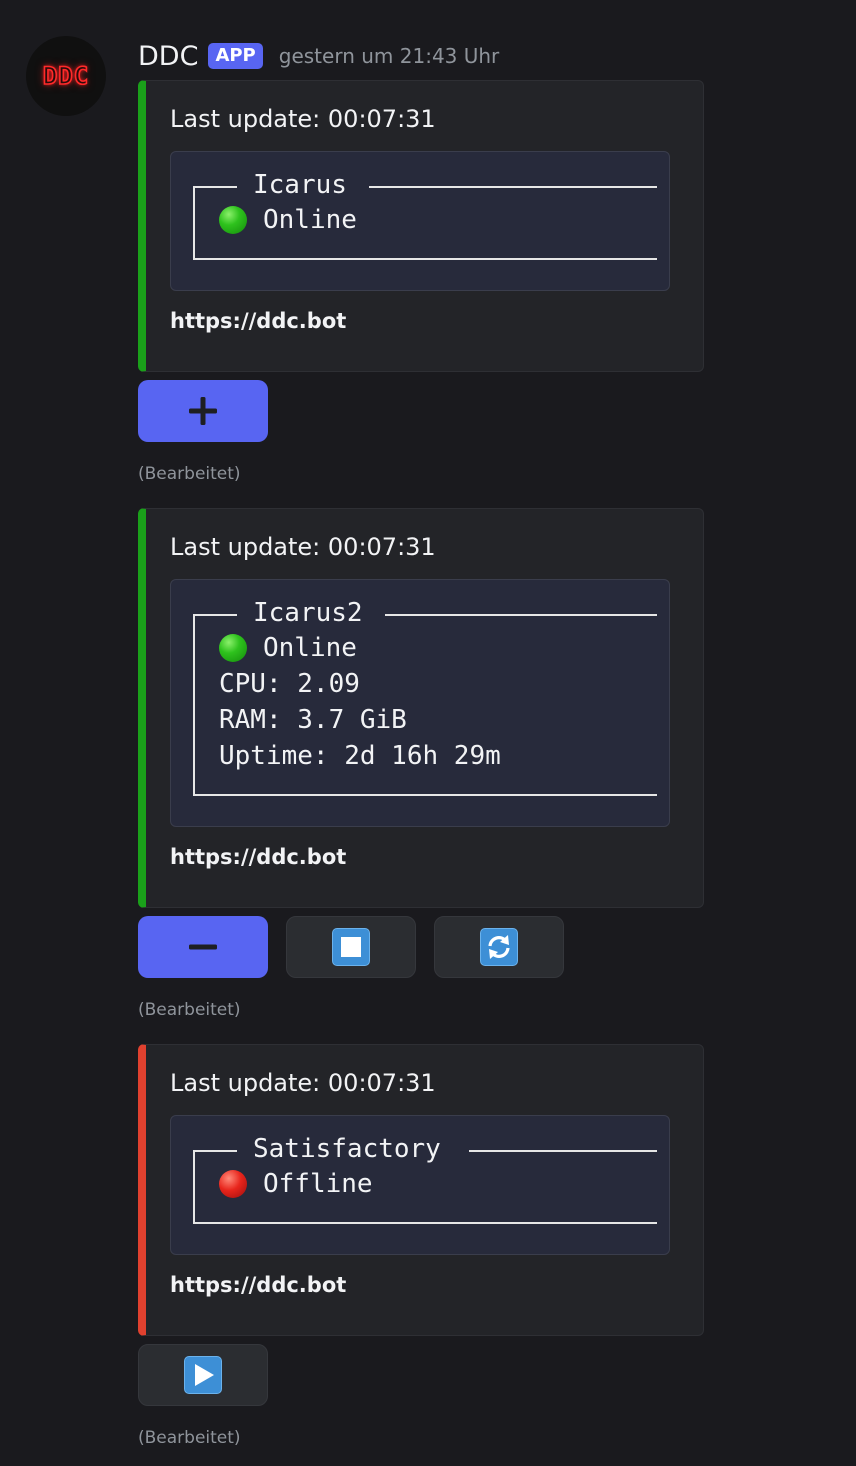  Describe the element at coordinates (360, 756) in the screenshot. I see `uptime-stat: Uptime: 2d 16h 29m` at that location.